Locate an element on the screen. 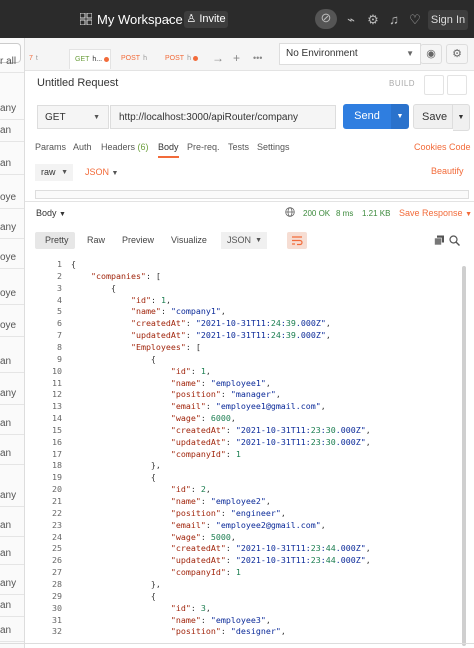  globe-icon is located at coordinates (290, 212).